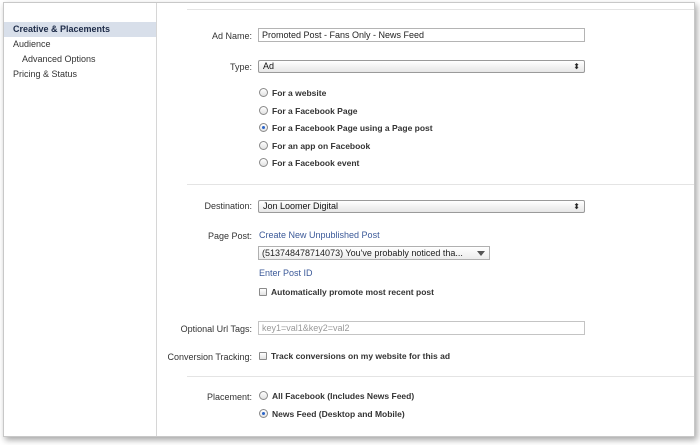 The image size is (700, 445). Describe the element at coordinates (62, 29) in the screenshot. I see `sidebar-item-label: Creative & Placements` at that location.